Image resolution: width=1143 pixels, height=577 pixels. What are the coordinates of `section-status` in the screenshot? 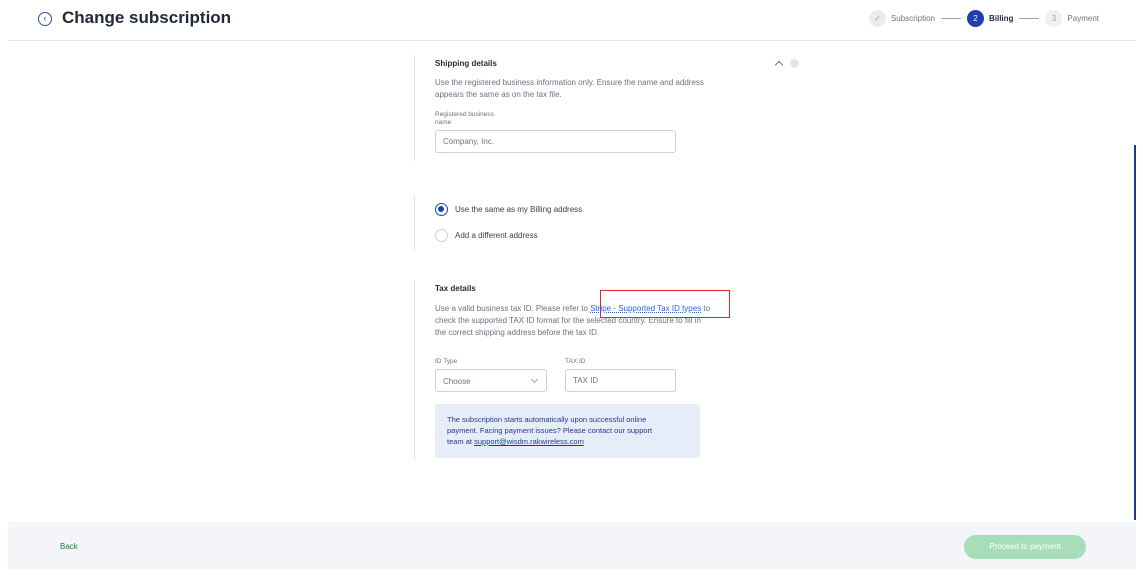 It's located at (786, 64).